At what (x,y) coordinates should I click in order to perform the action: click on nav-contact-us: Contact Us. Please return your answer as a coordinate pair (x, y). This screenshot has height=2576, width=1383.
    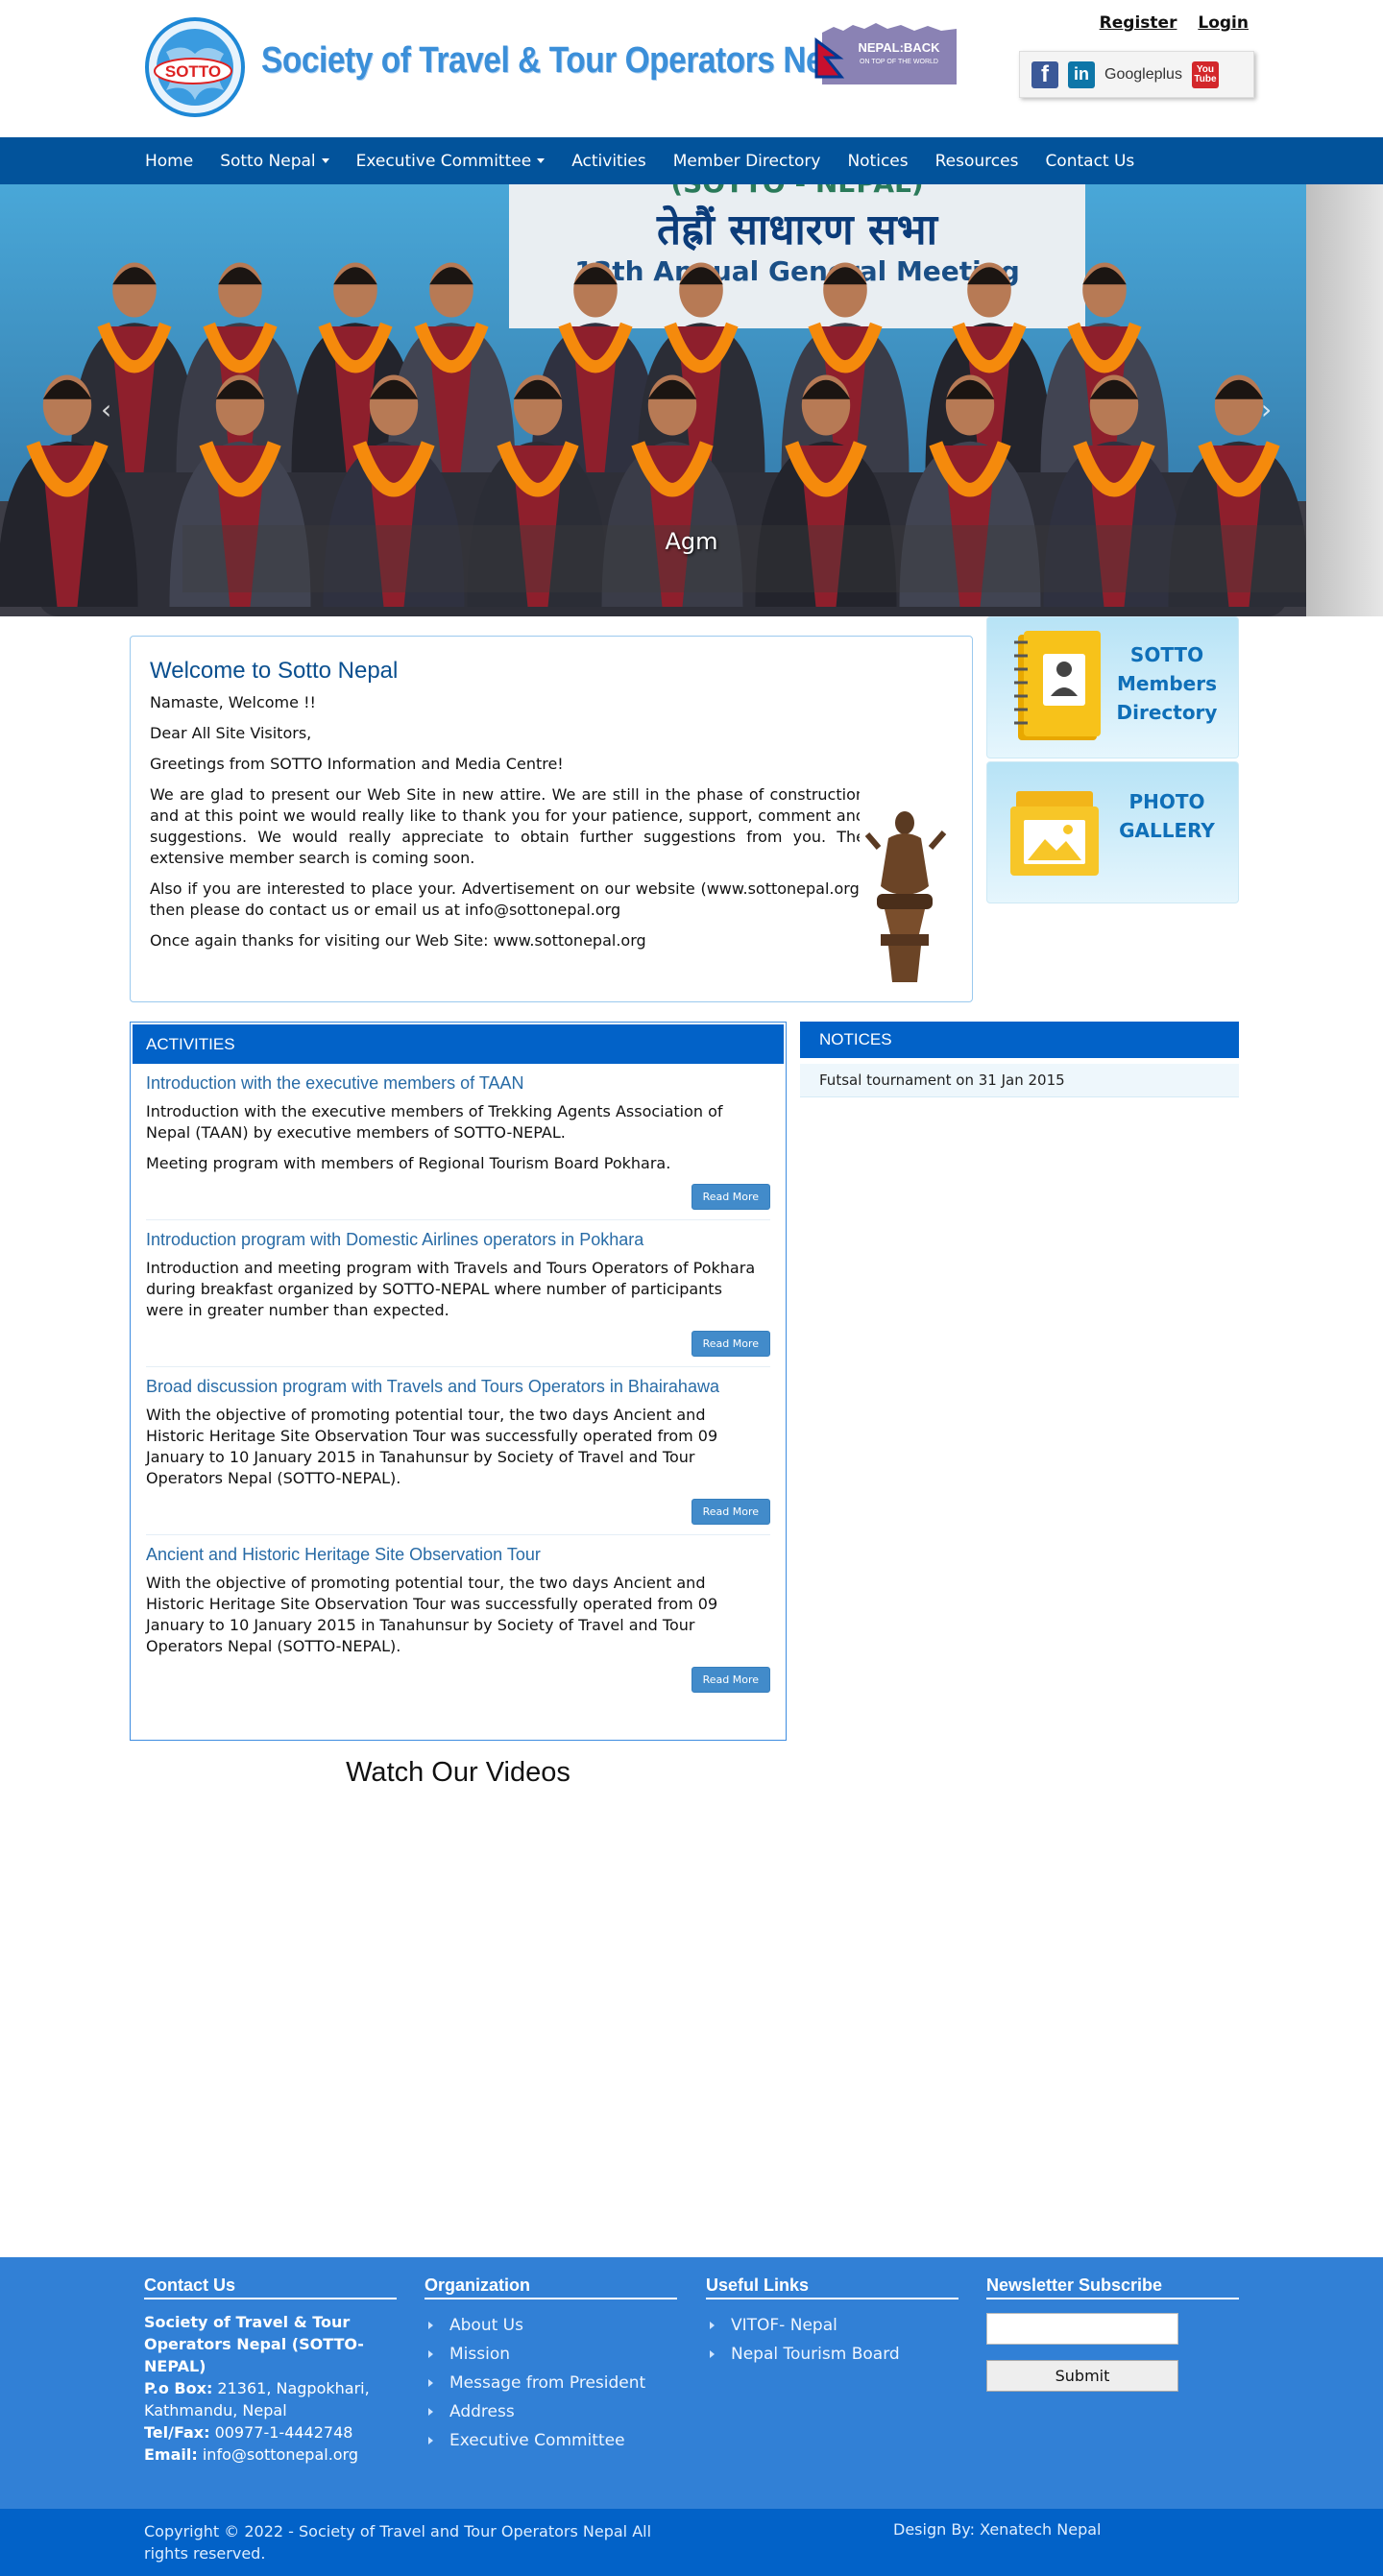
    Looking at the image, I should click on (1089, 161).